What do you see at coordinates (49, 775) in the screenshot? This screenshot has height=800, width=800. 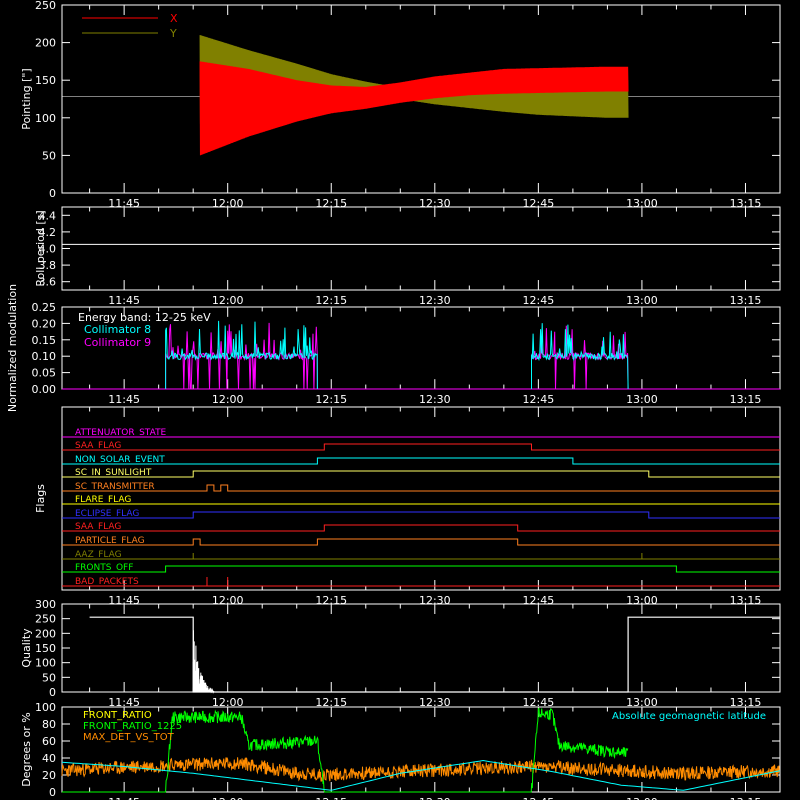 I see `y-tick-label: 20` at bounding box center [49, 775].